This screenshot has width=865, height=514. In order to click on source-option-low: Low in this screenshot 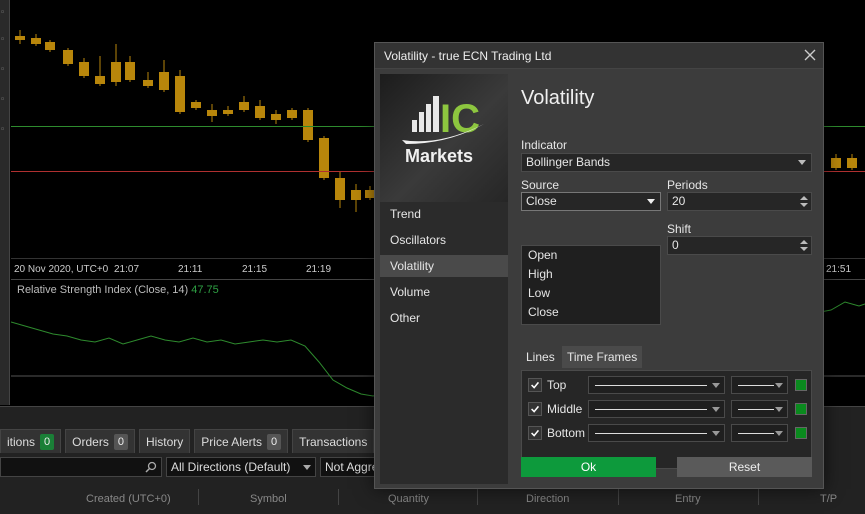, I will do `click(591, 293)`.